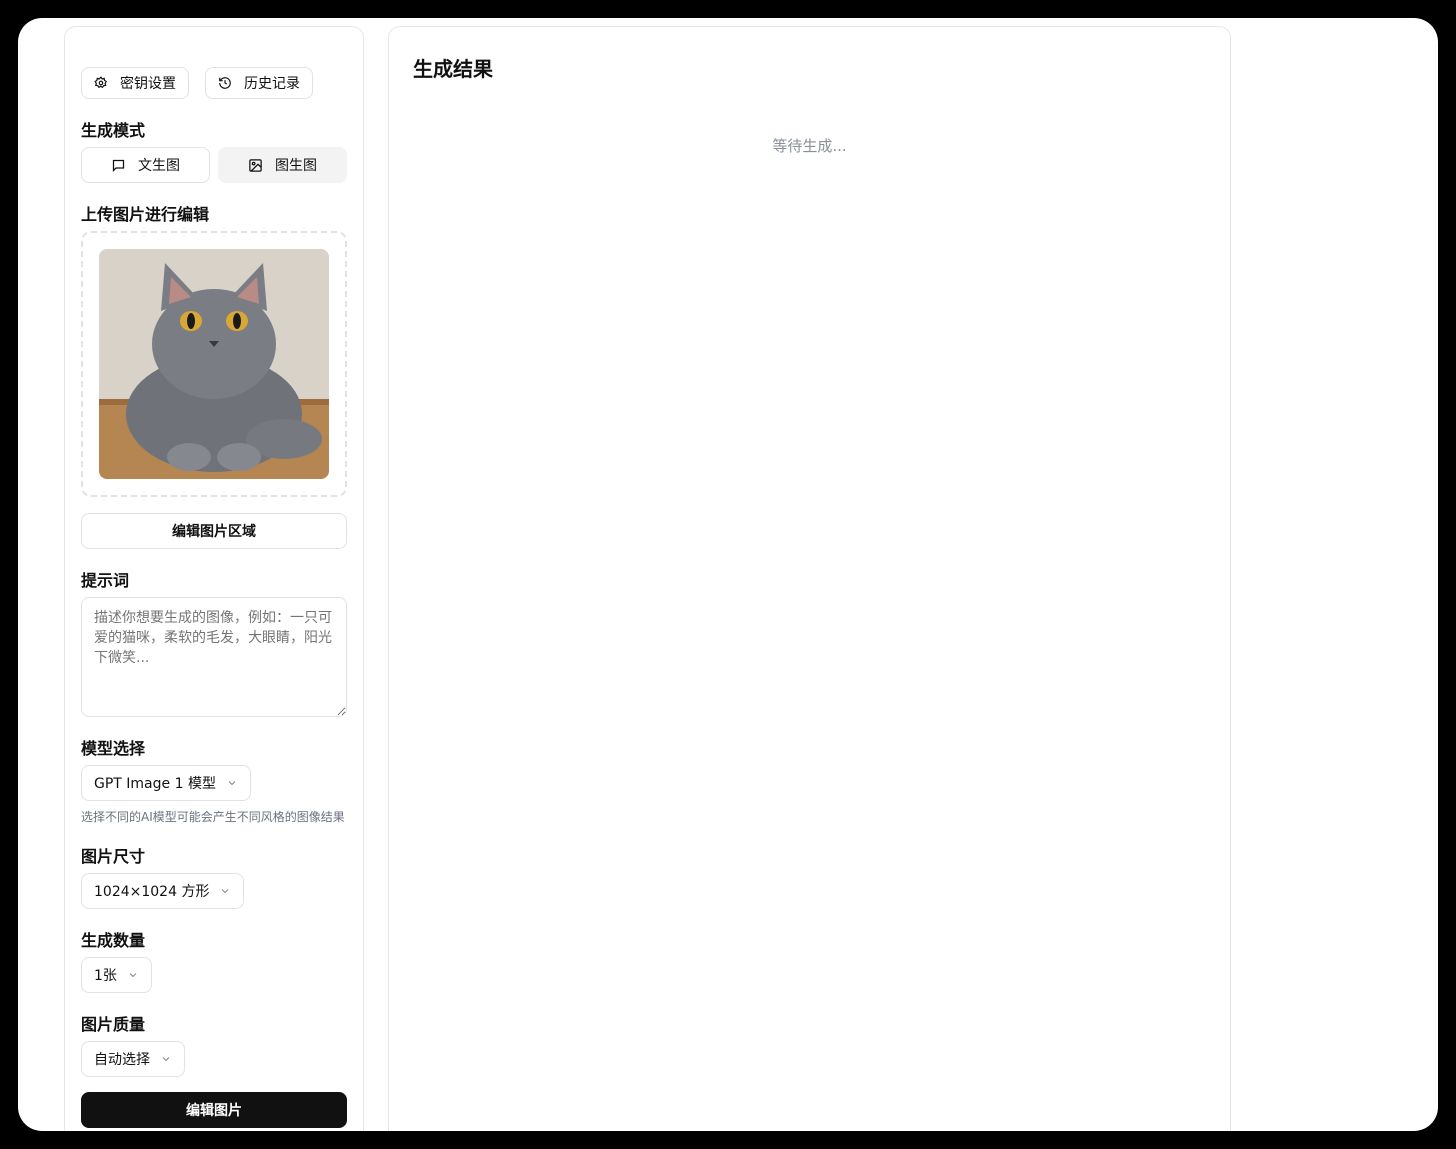 The height and width of the screenshot is (1149, 1456). What do you see at coordinates (148, 84) in the screenshot?
I see `key-settings-label: 密钥设置` at bounding box center [148, 84].